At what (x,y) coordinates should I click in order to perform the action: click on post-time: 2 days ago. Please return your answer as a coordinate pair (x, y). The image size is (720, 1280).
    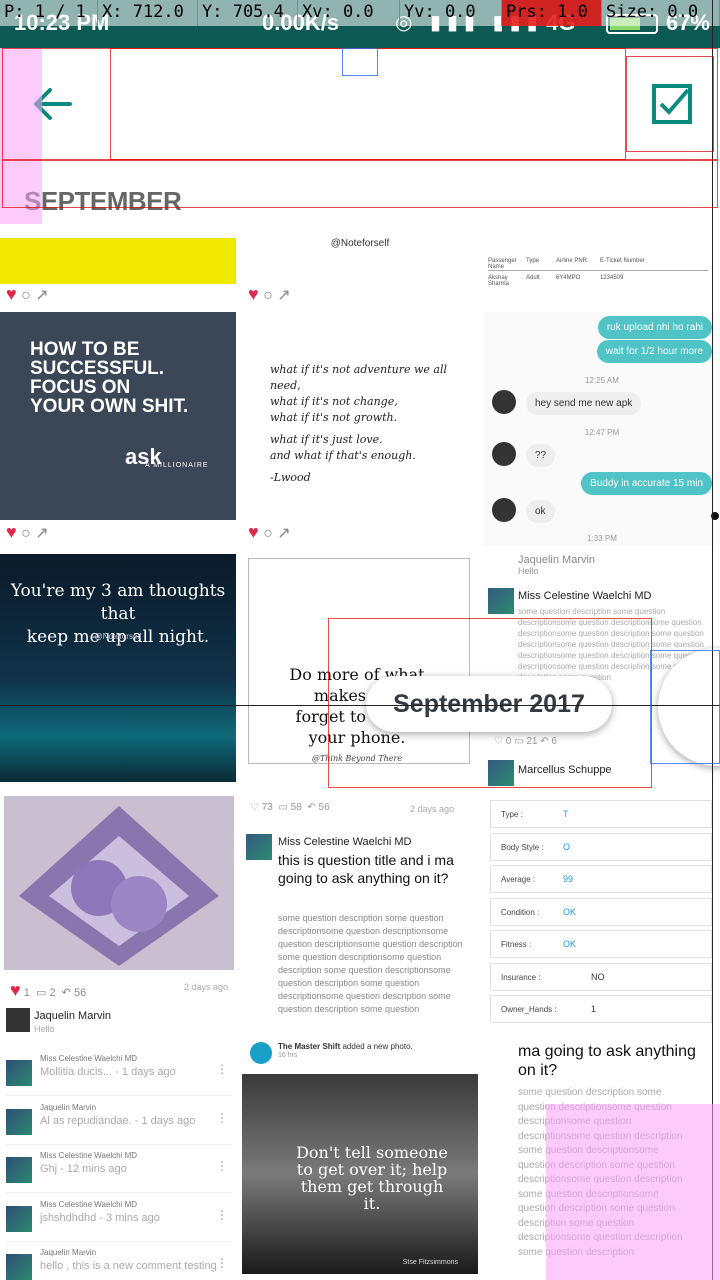
    Looking at the image, I should click on (431, 809).